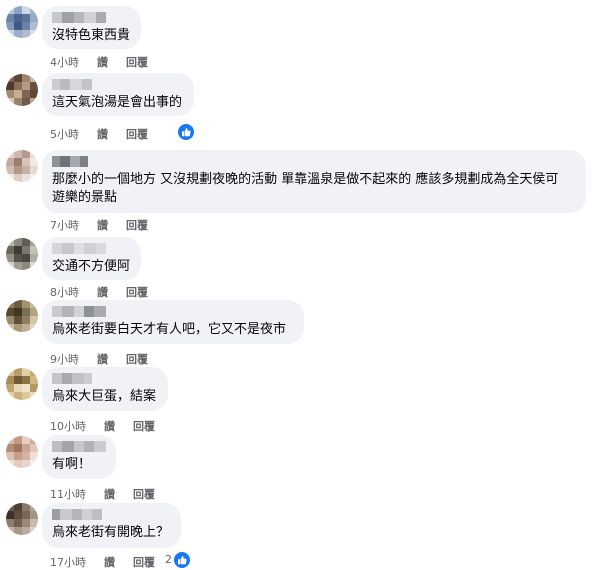  Describe the element at coordinates (117, 102) in the screenshot. I see `comment-text: 這天氣泡湯是會出事的` at that location.